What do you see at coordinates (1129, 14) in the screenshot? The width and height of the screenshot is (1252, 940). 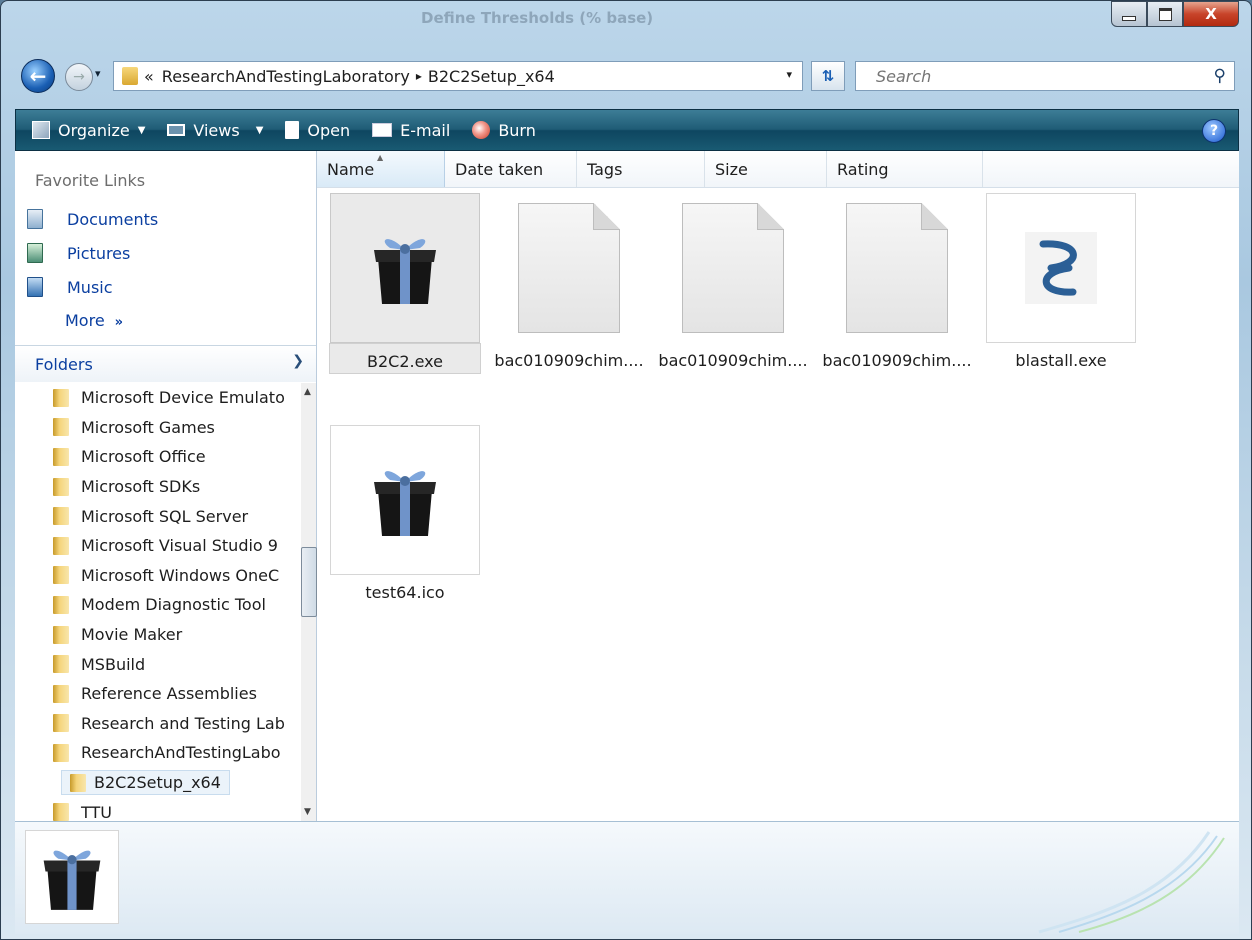 I see `minimize-button` at bounding box center [1129, 14].